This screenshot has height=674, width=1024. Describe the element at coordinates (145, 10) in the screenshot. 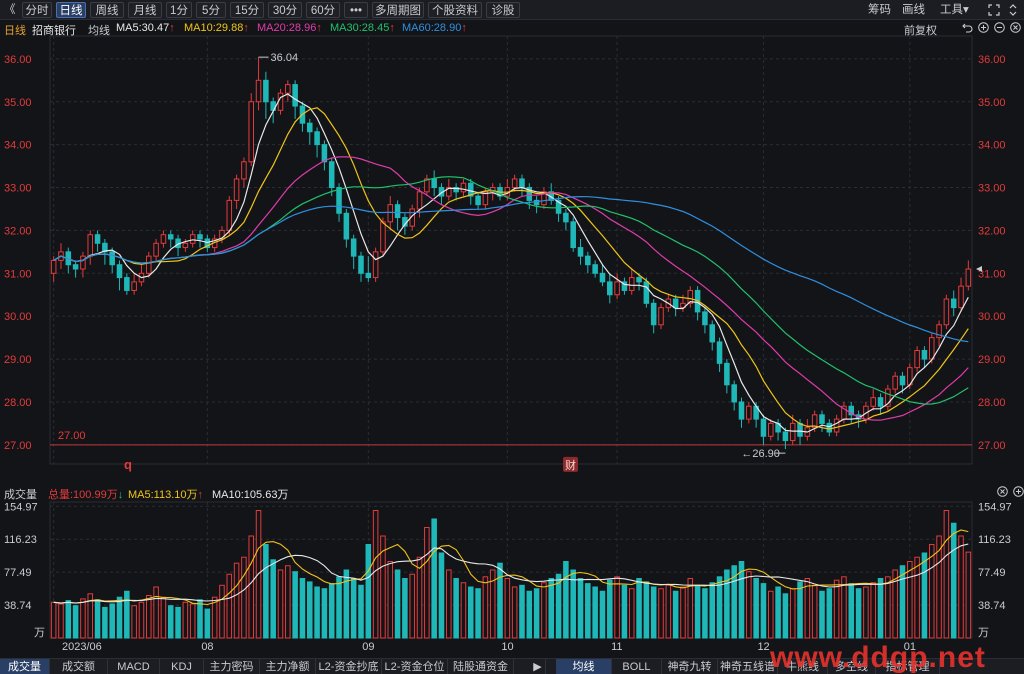

I see `period-button-3: 月线` at that location.